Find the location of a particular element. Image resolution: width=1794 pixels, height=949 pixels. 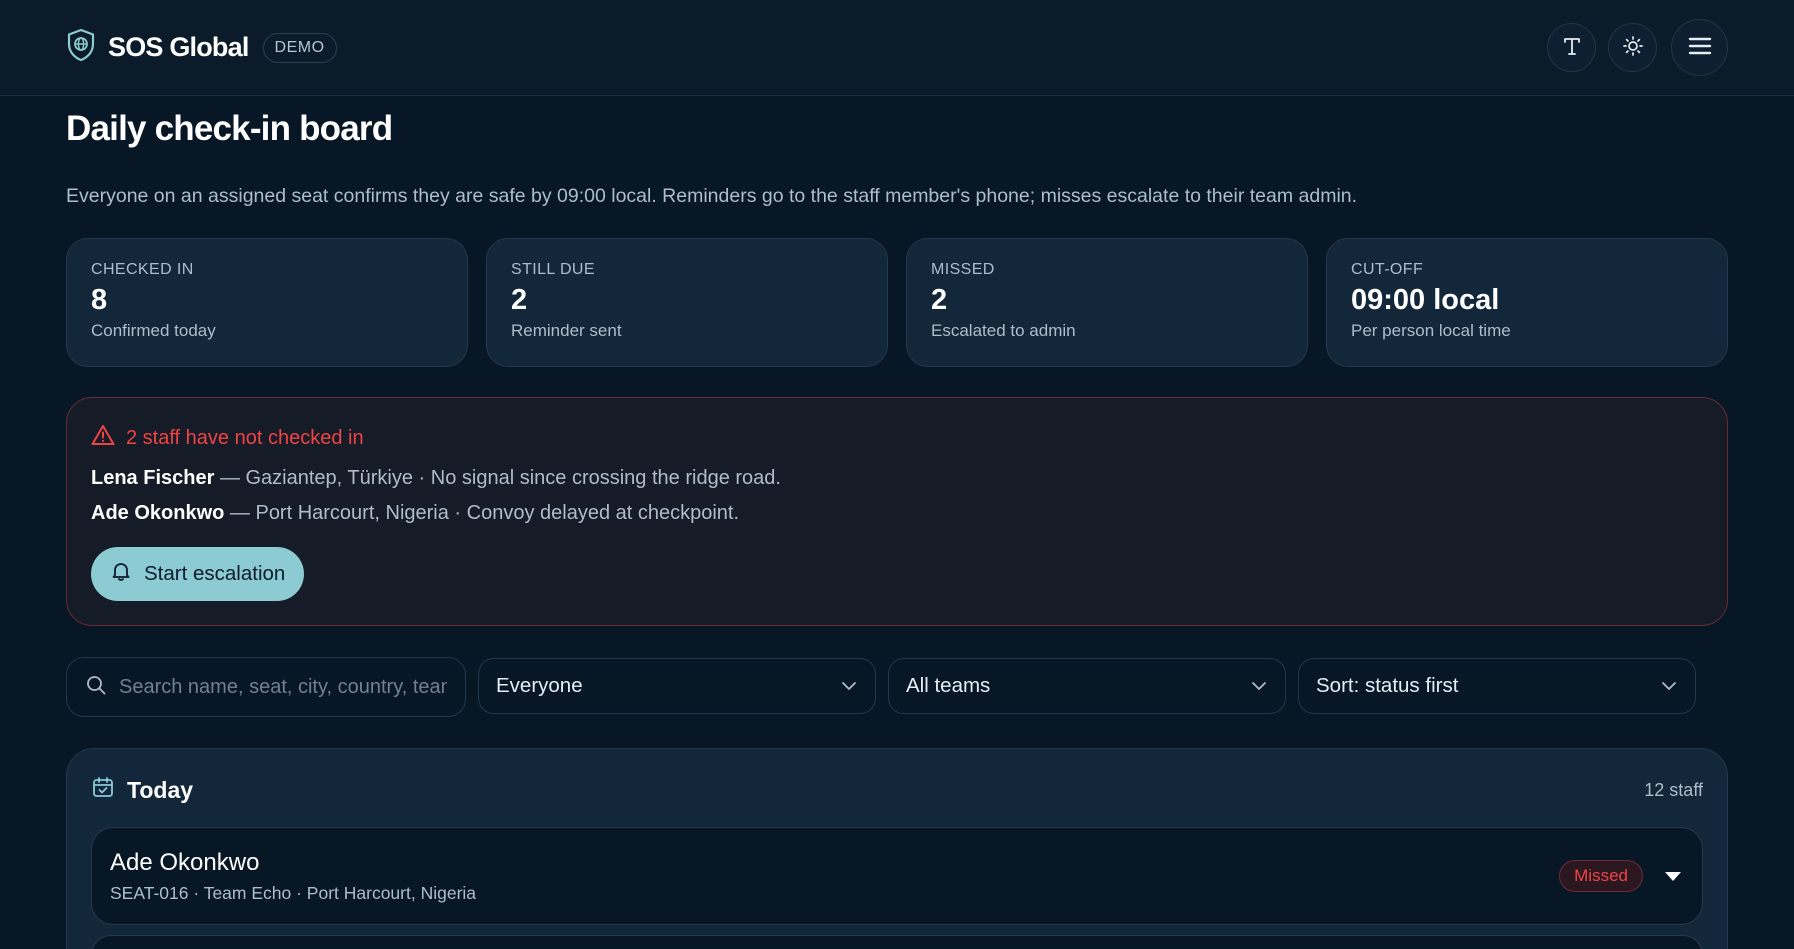

team-select: All teams is located at coordinates (1087, 686).